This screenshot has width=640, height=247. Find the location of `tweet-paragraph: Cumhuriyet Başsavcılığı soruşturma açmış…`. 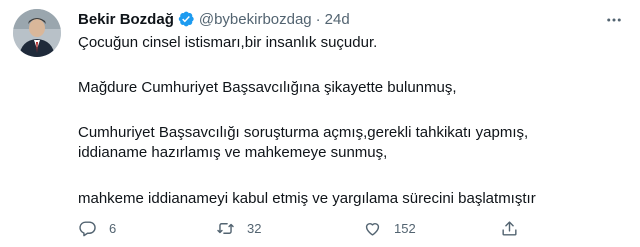

tweet-paragraph: Cumhuriyet Başsavcılığı soruşturma açmış… is located at coordinates (303, 142).